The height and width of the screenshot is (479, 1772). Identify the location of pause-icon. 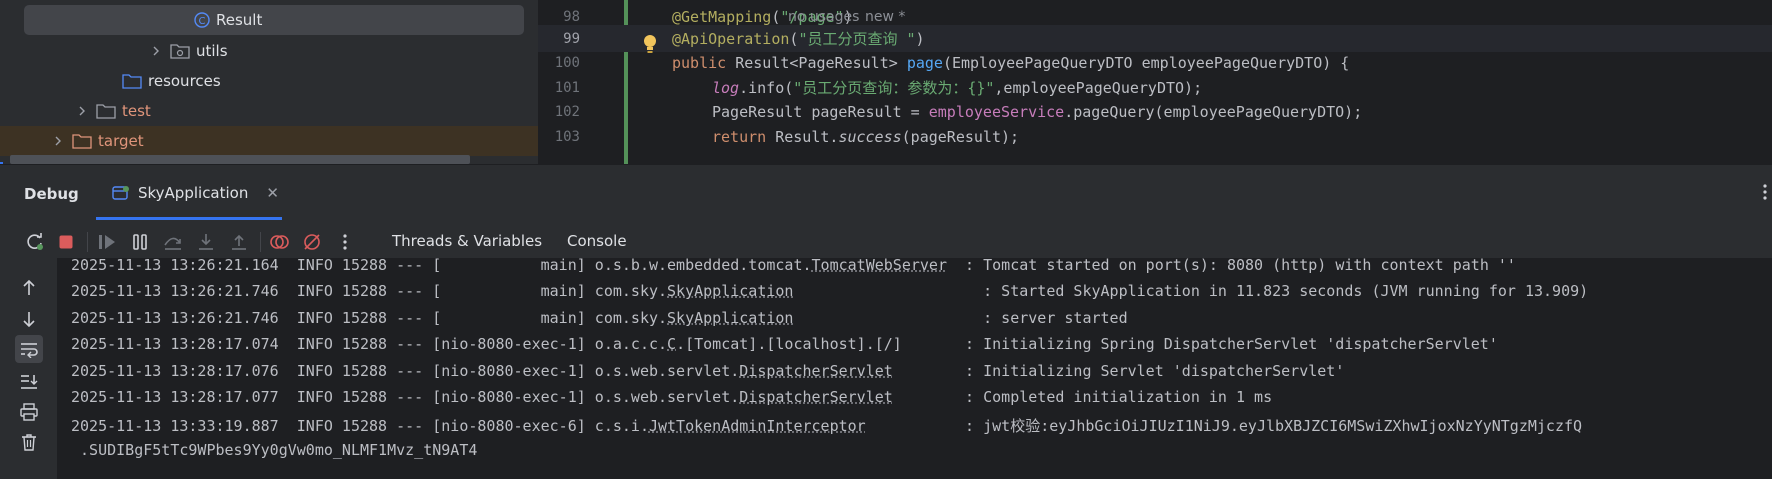
(140, 242).